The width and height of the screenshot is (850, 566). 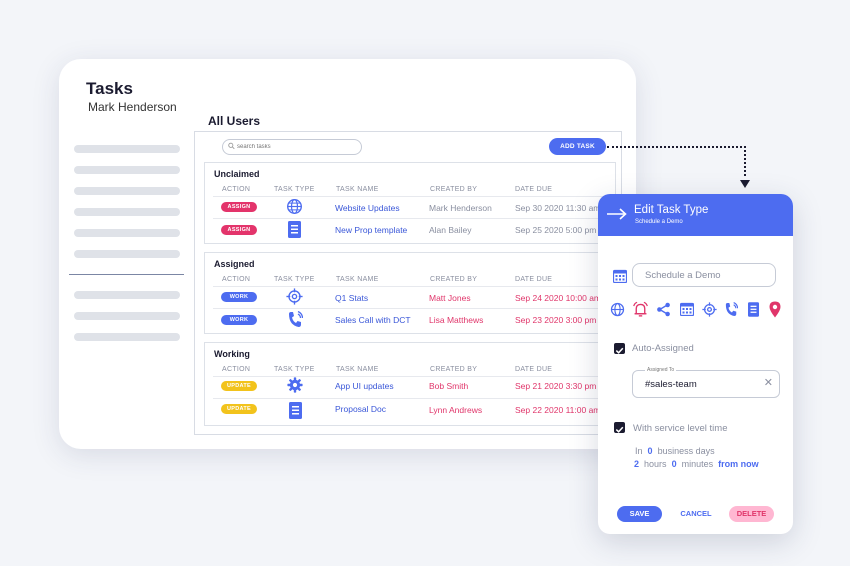 I want to click on service-level-label: With service level time, so click(x=680, y=428).